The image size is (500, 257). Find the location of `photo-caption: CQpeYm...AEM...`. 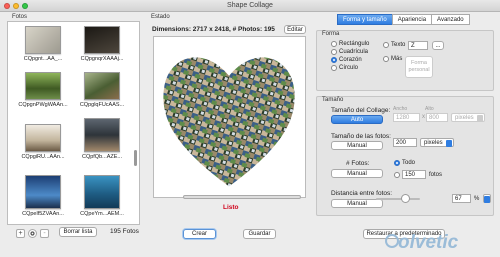

photo-caption: CQpeYm...AEM... is located at coordinates (102, 214).